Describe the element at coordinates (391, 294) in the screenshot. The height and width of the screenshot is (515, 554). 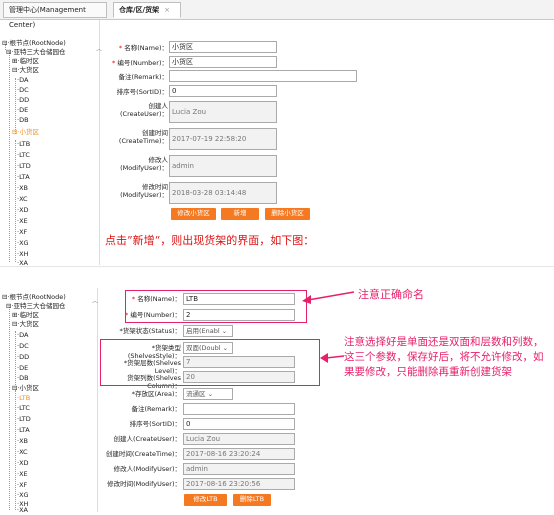
I see `note-correct-naming: 注意正确命名` at that location.